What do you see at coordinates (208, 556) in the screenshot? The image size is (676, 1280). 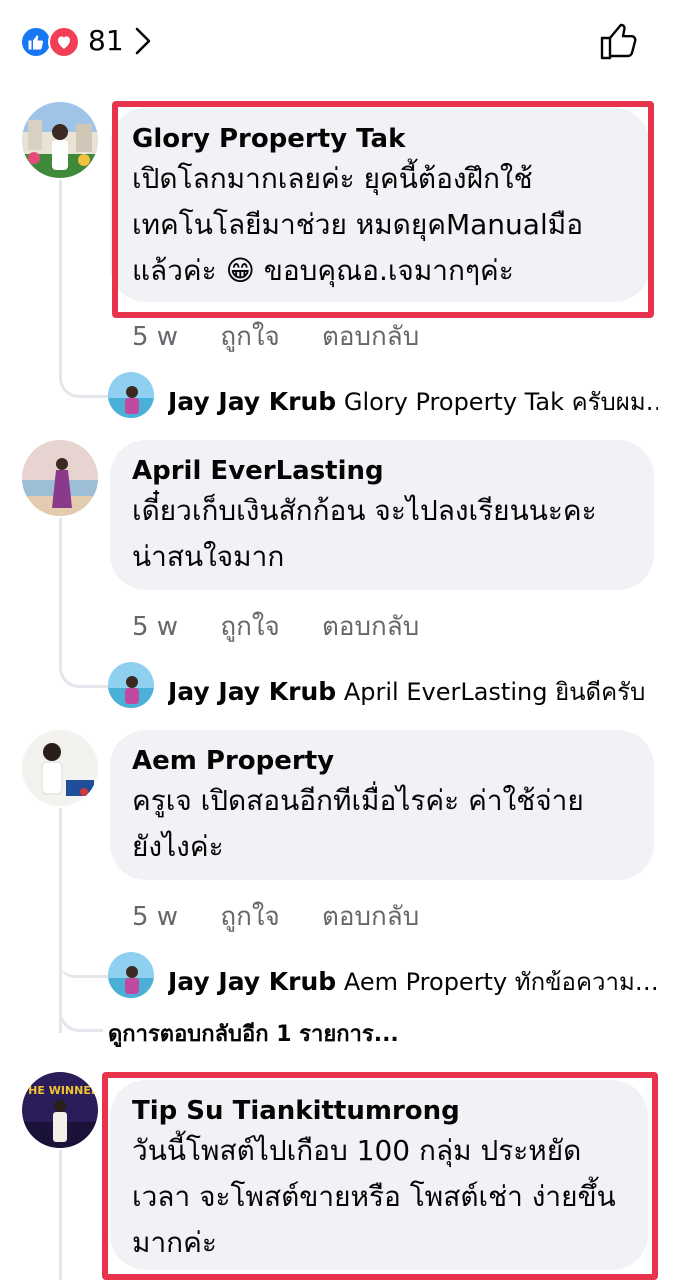 I see `comment-text-line: น่าสนใจมาก` at bounding box center [208, 556].